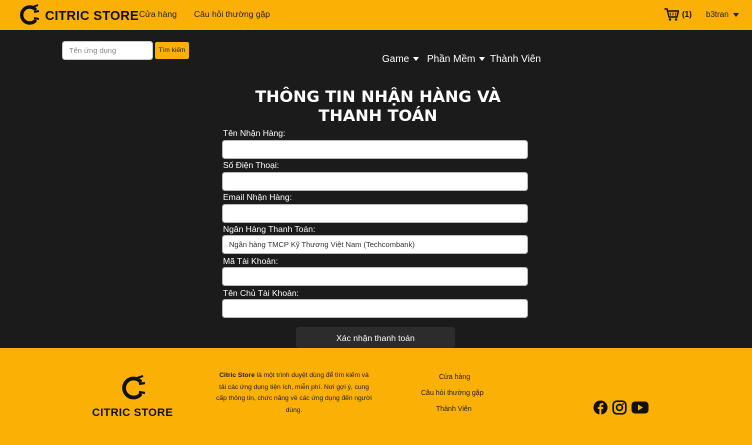 Image resolution: width=752 pixels, height=445 pixels. I want to click on search-input, so click(107, 50).